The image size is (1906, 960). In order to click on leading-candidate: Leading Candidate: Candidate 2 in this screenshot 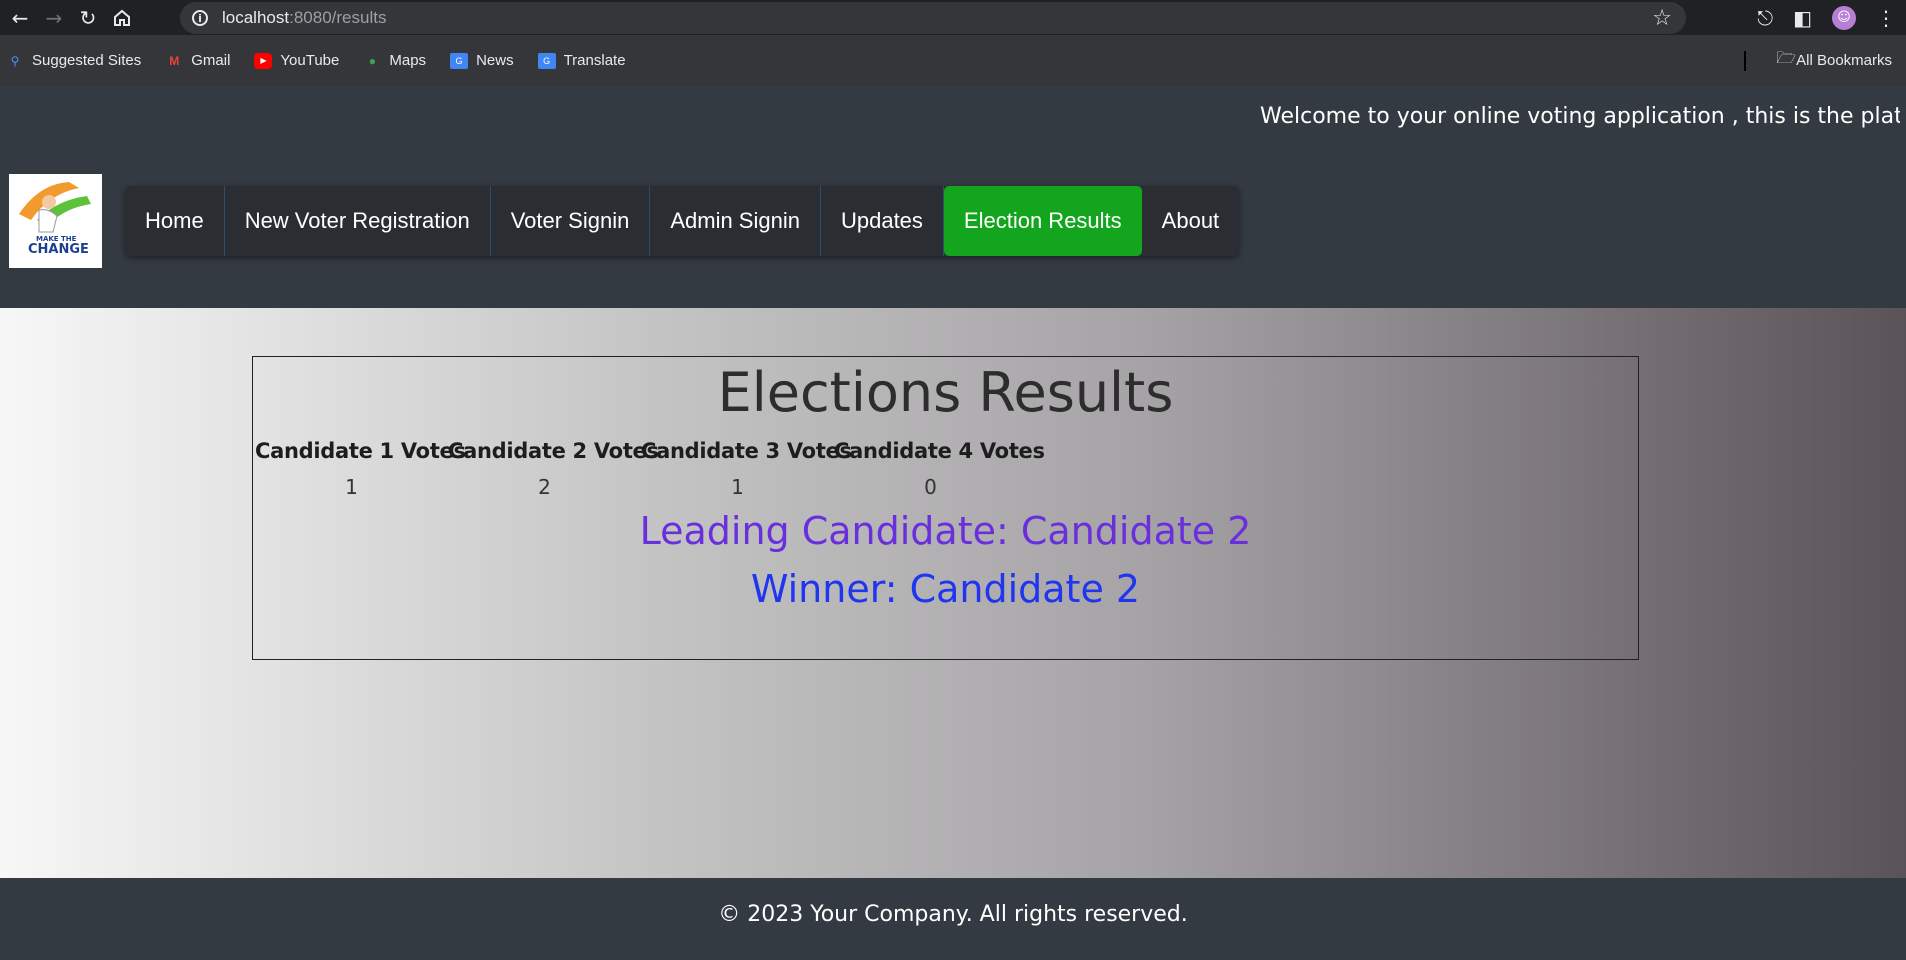, I will do `click(945, 531)`.